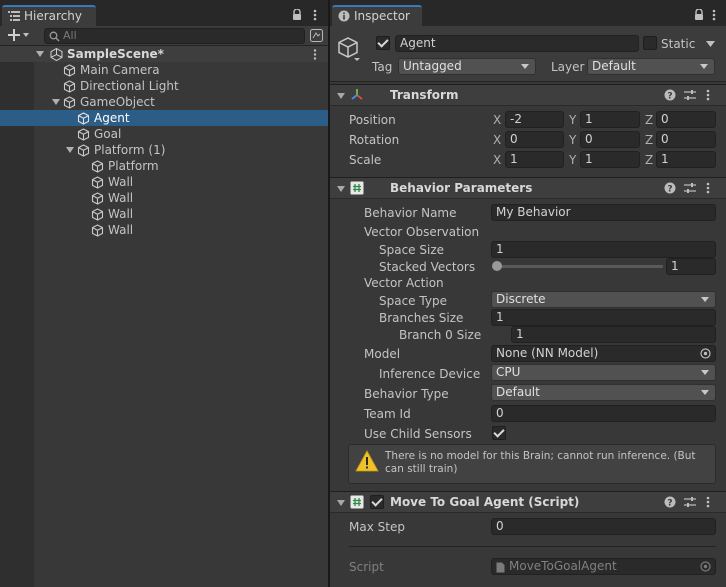  Describe the element at coordinates (528, 95) in the screenshot. I see `transform-header: Transform ?` at that location.